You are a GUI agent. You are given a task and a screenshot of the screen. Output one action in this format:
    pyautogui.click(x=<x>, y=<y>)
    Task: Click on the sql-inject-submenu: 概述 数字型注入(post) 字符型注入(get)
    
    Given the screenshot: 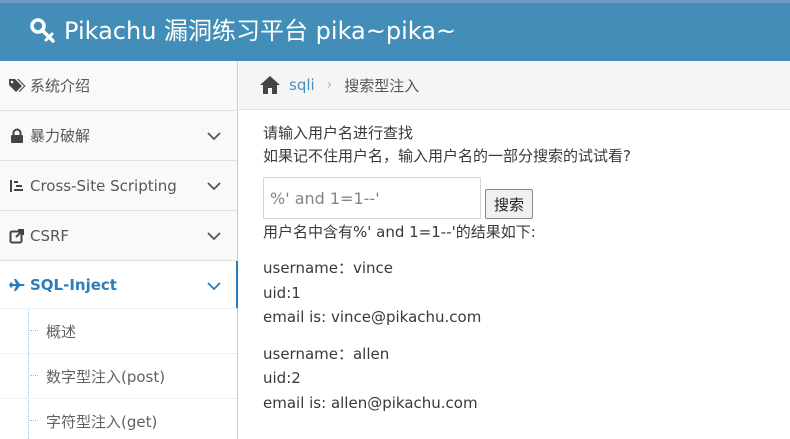 What is the action you would take?
    pyautogui.click(x=118, y=373)
    